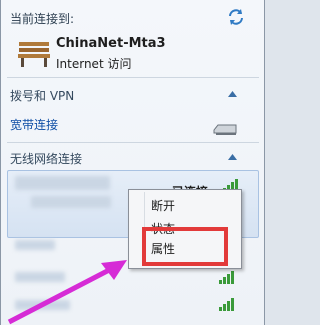 This screenshot has height=325, width=320. I want to click on pointer-arrow-icon, so click(67, 292).